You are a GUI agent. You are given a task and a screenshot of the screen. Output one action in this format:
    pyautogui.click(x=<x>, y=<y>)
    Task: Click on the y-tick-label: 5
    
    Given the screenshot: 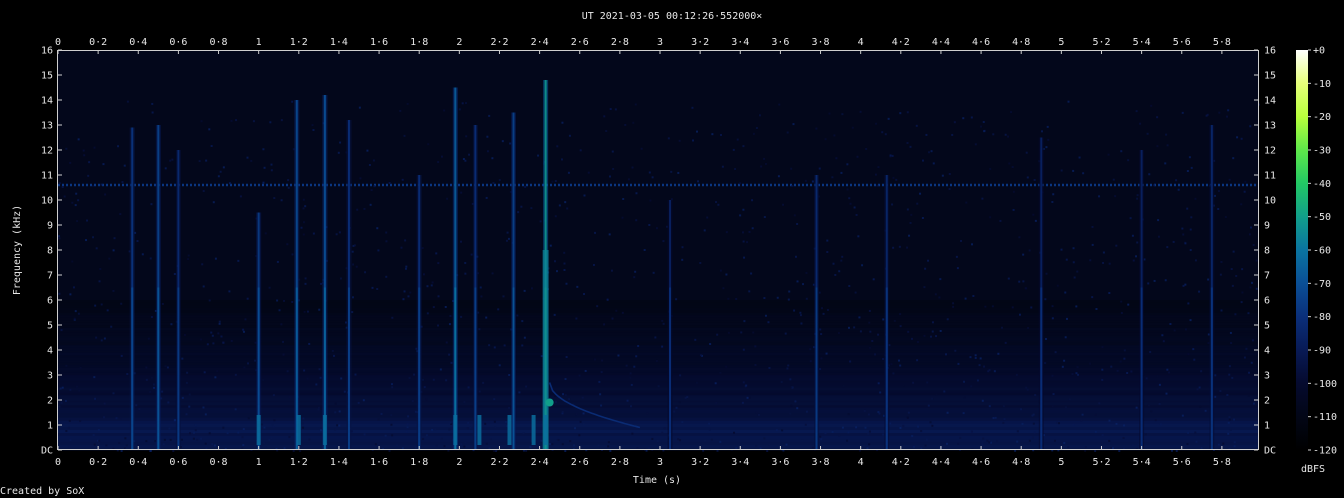 What is the action you would take?
    pyautogui.click(x=50, y=326)
    